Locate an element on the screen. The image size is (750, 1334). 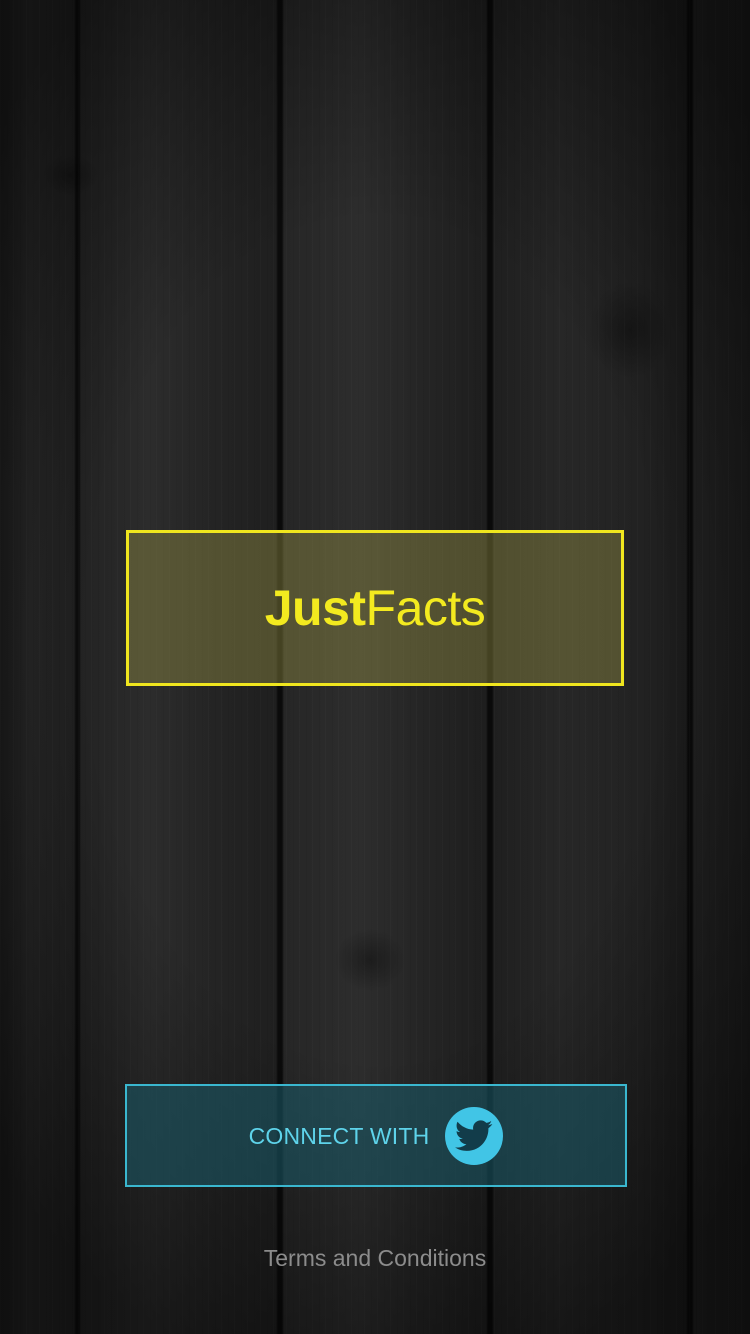
twitter-bird-icon is located at coordinates (474, 1135).